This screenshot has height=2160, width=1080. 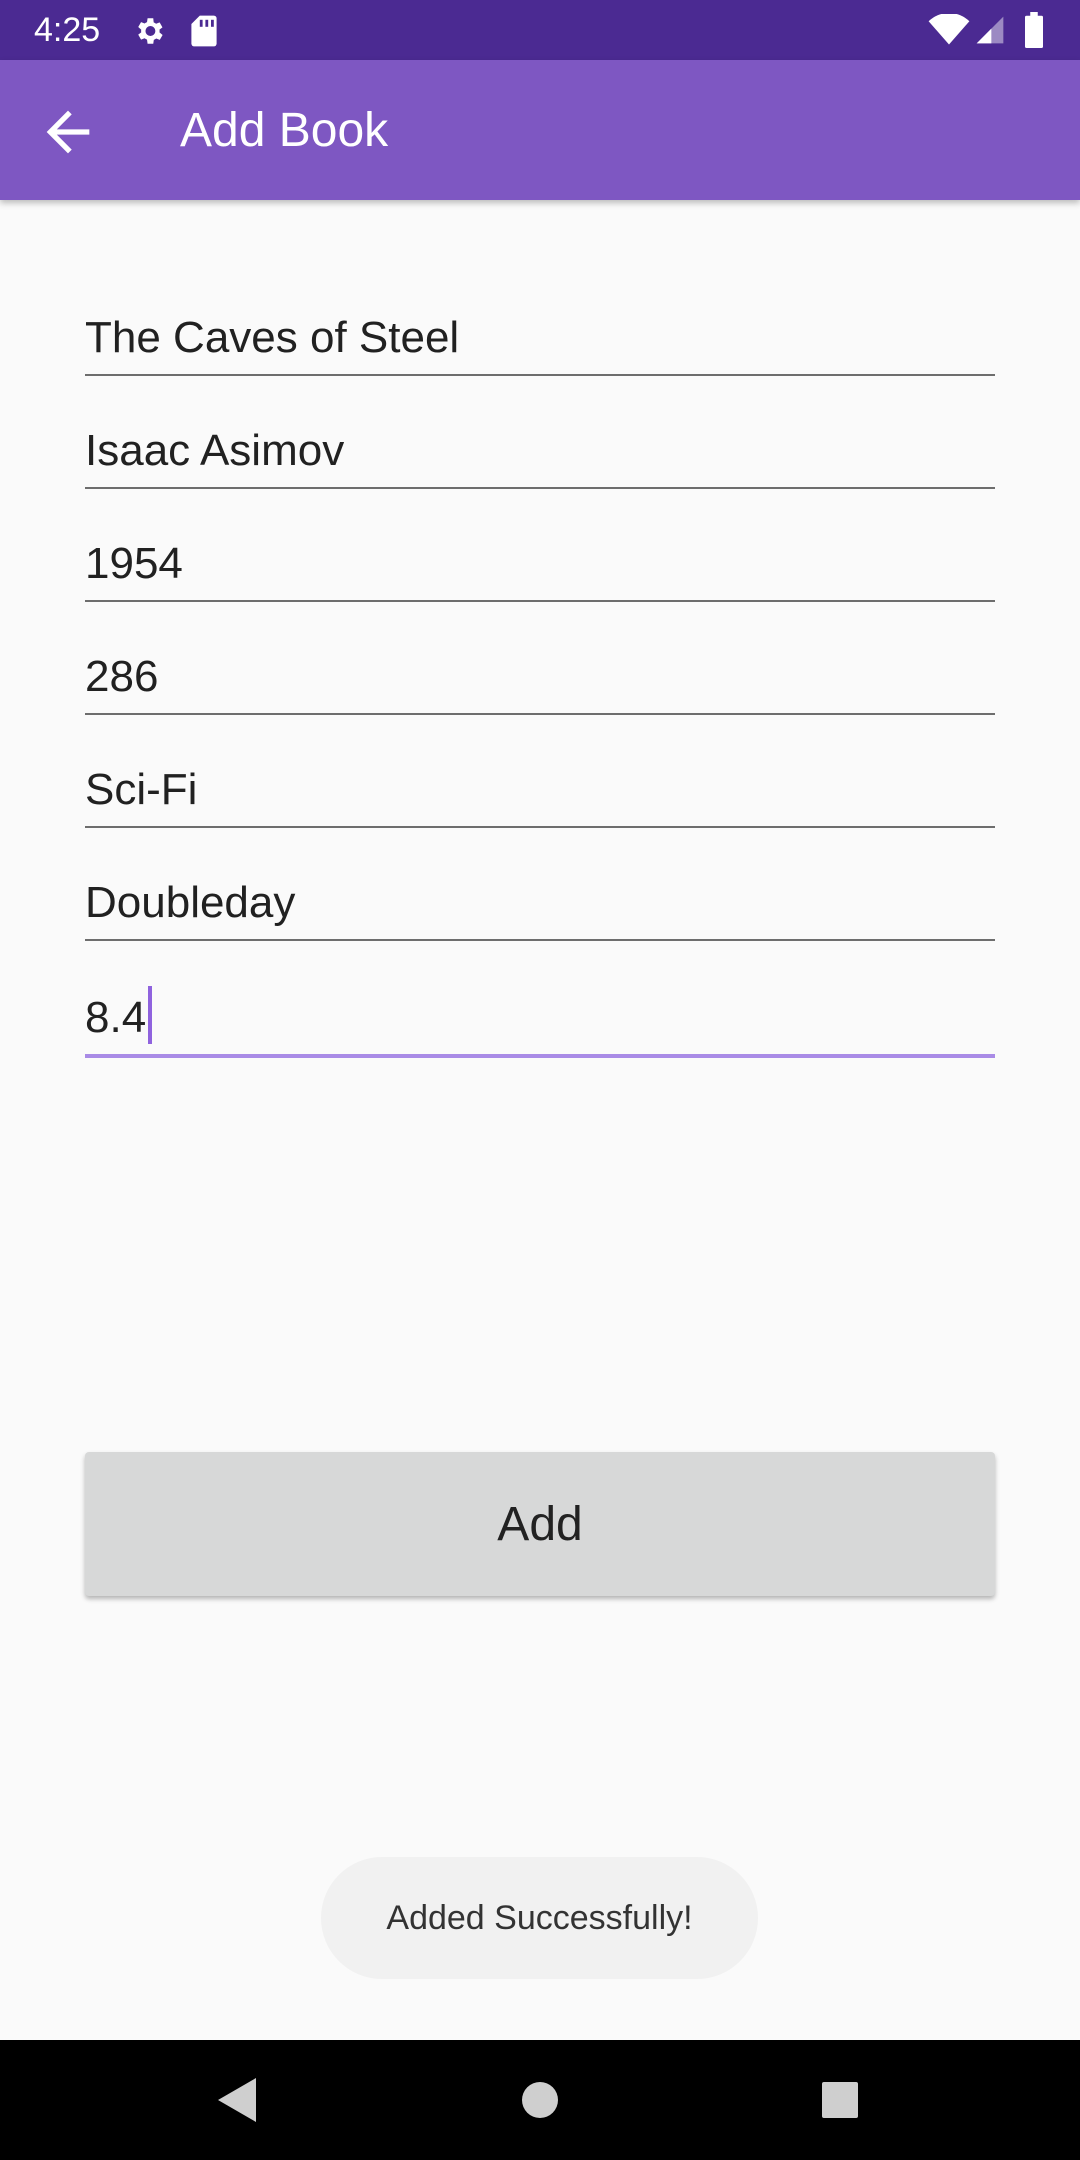 What do you see at coordinates (540, 1524) in the screenshot?
I see `add-button: Add` at bounding box center [540, 1524].